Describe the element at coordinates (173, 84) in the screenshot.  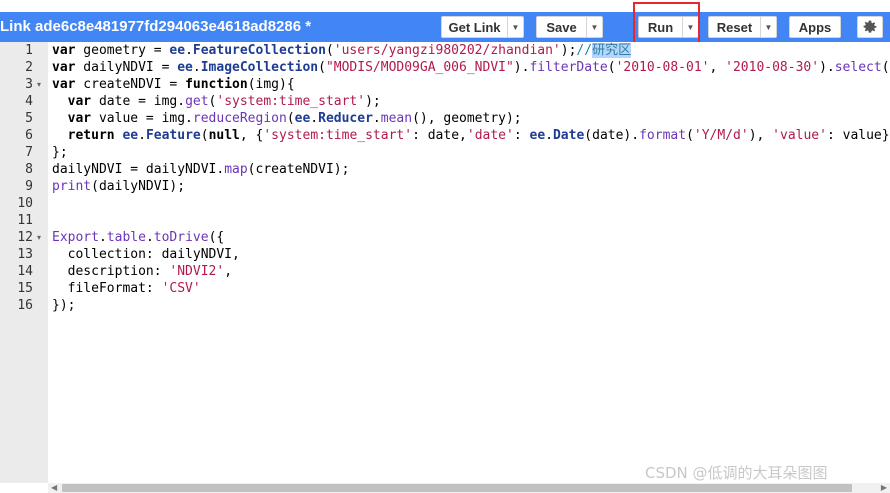
I see `code-line: var createNDVI = function(img){` at that location.